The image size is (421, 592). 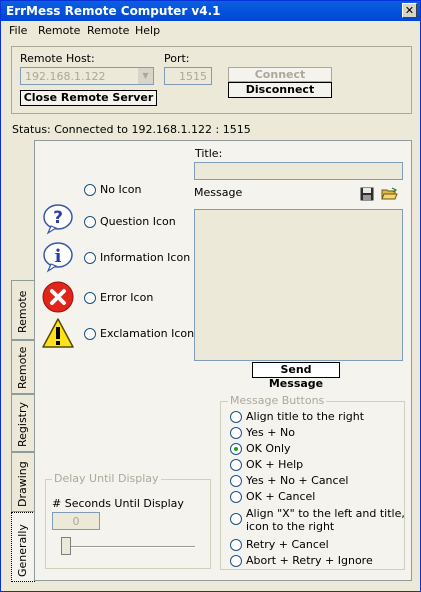 What do you see at coordinates (90, 334) in the screenshot?
I see `radio-exclamation-icon` at bounding box center [90, 334].